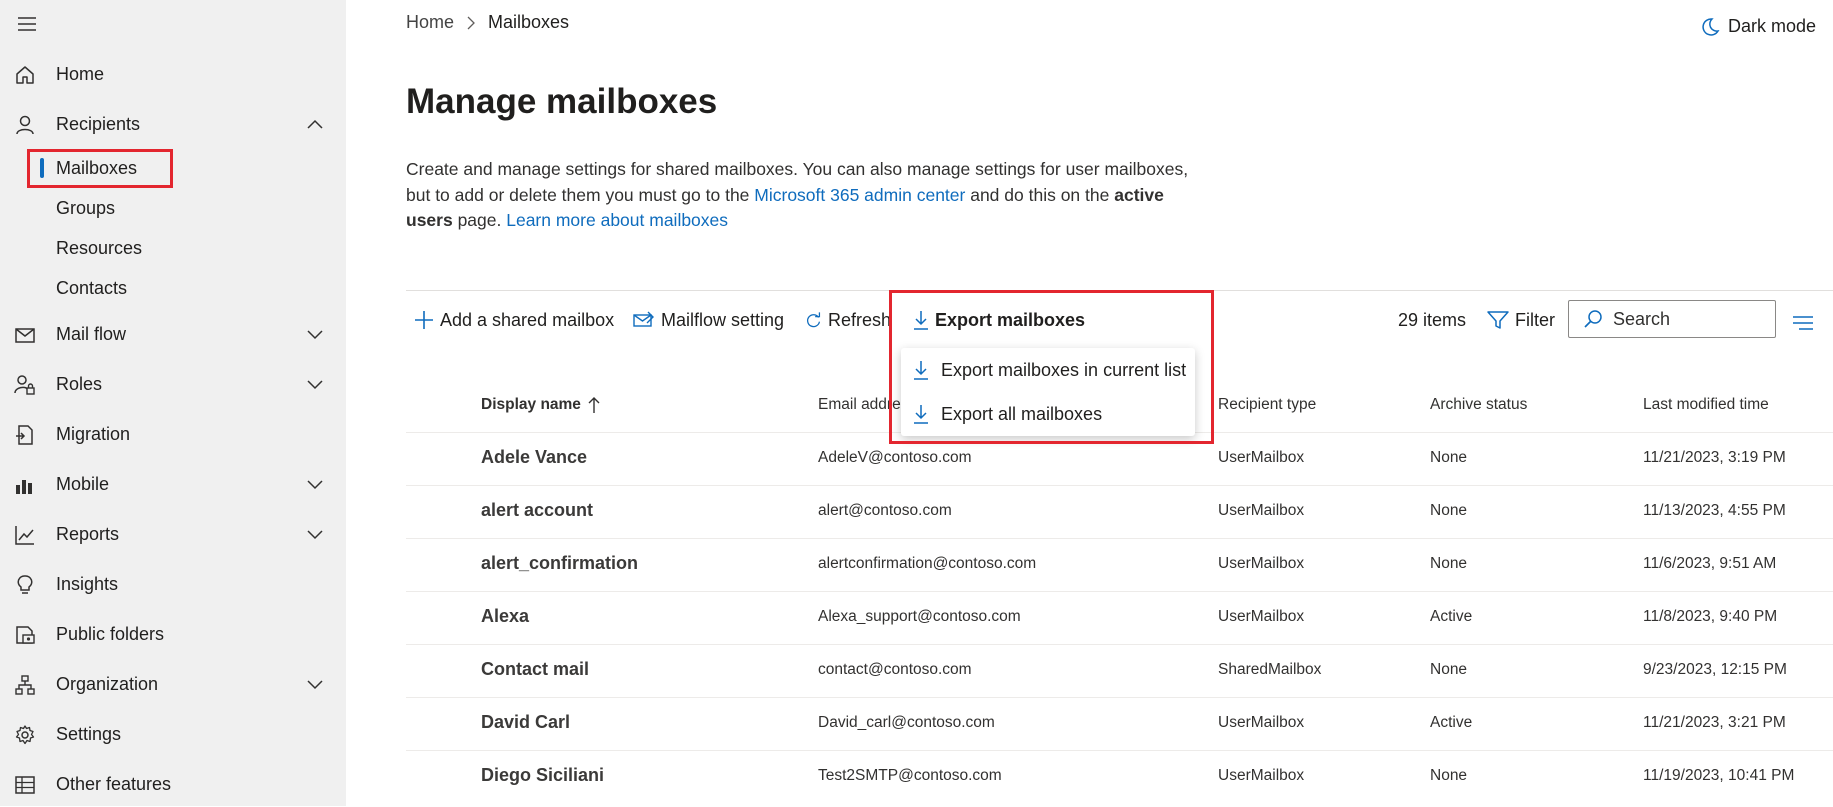 This screenshot has height=807, width=1833. I want to click on sidebar-subitem-resources: Resources, so click(173, 248).